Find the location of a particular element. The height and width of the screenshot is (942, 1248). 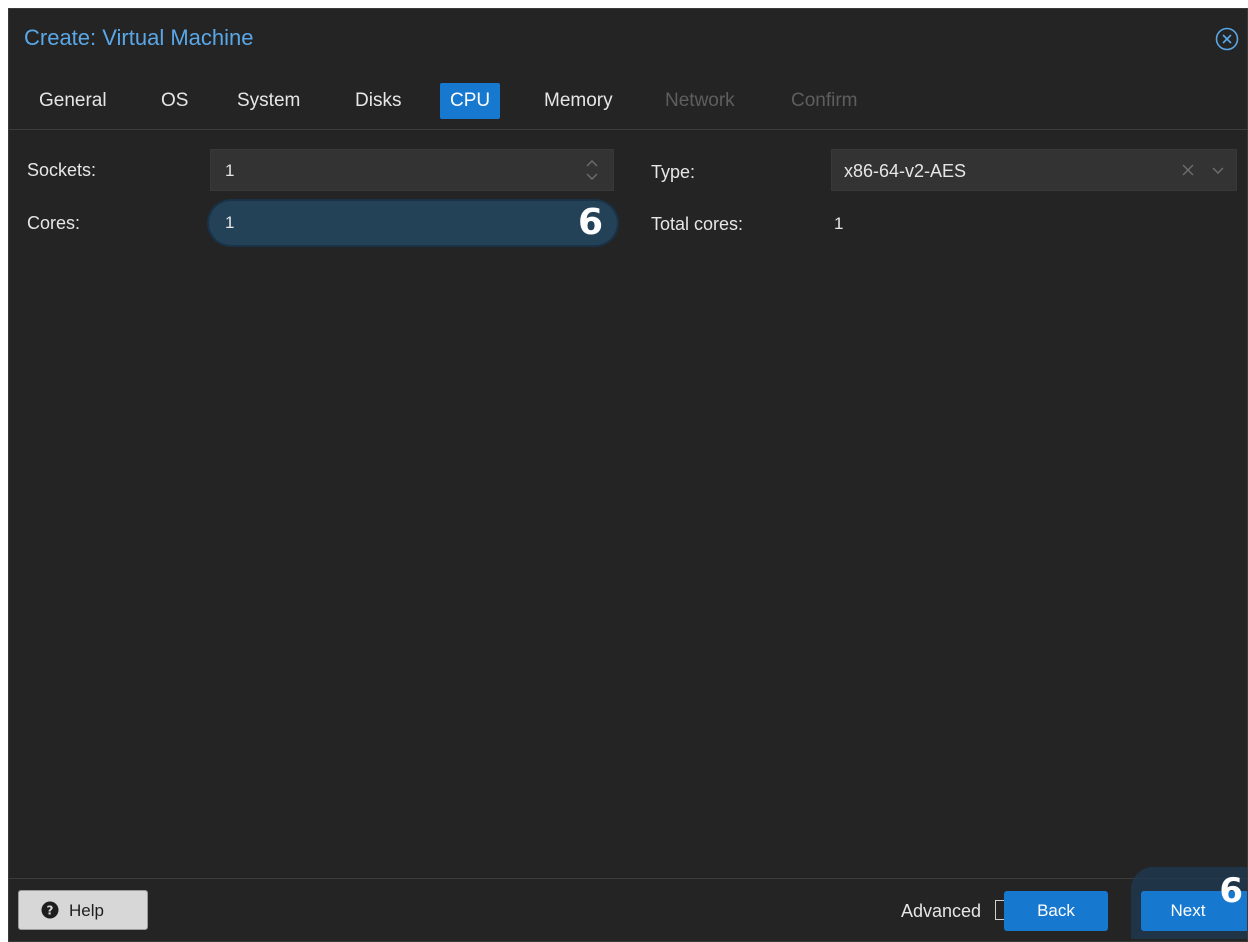

advanced-label: Advanced is located at coordinates (940, 911).